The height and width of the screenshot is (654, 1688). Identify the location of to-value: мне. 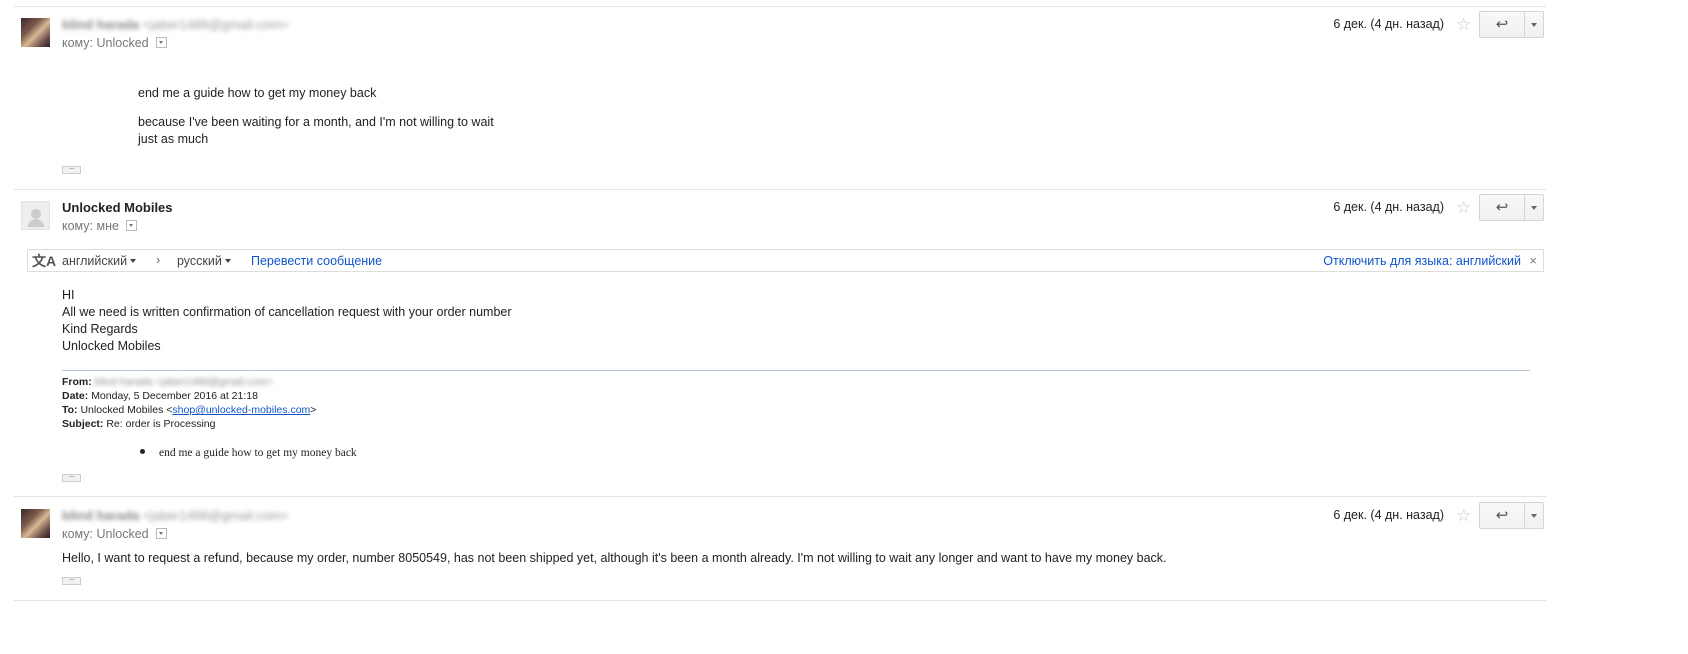
(107, 226).